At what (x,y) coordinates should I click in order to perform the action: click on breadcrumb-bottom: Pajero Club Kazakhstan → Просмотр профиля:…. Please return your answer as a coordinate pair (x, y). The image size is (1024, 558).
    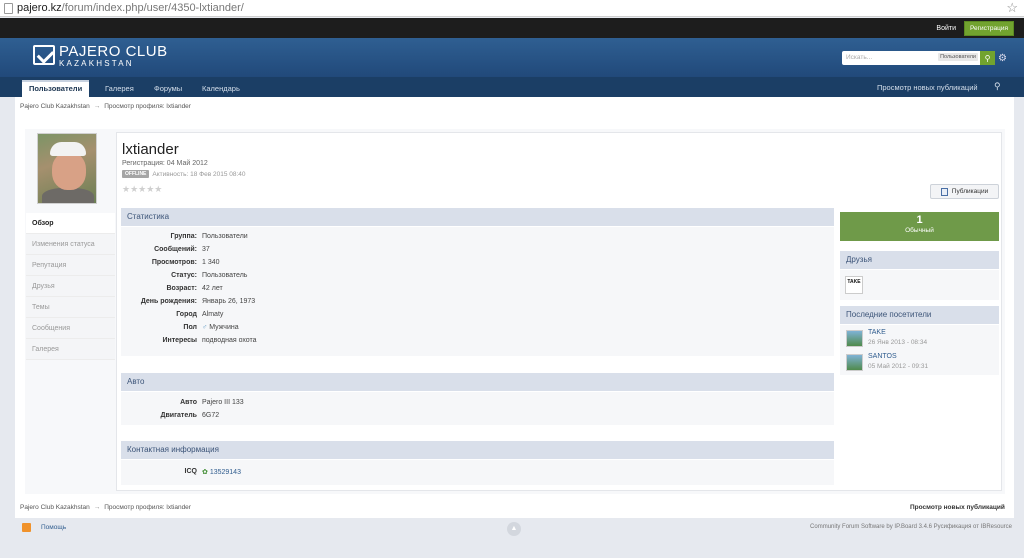
    Looking at the image, I should click on (105, 507).